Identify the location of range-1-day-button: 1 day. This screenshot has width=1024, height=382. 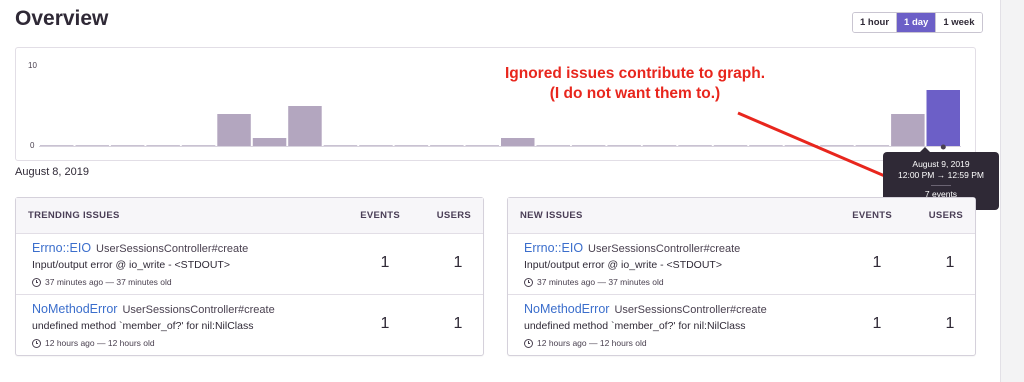
(917, 22).